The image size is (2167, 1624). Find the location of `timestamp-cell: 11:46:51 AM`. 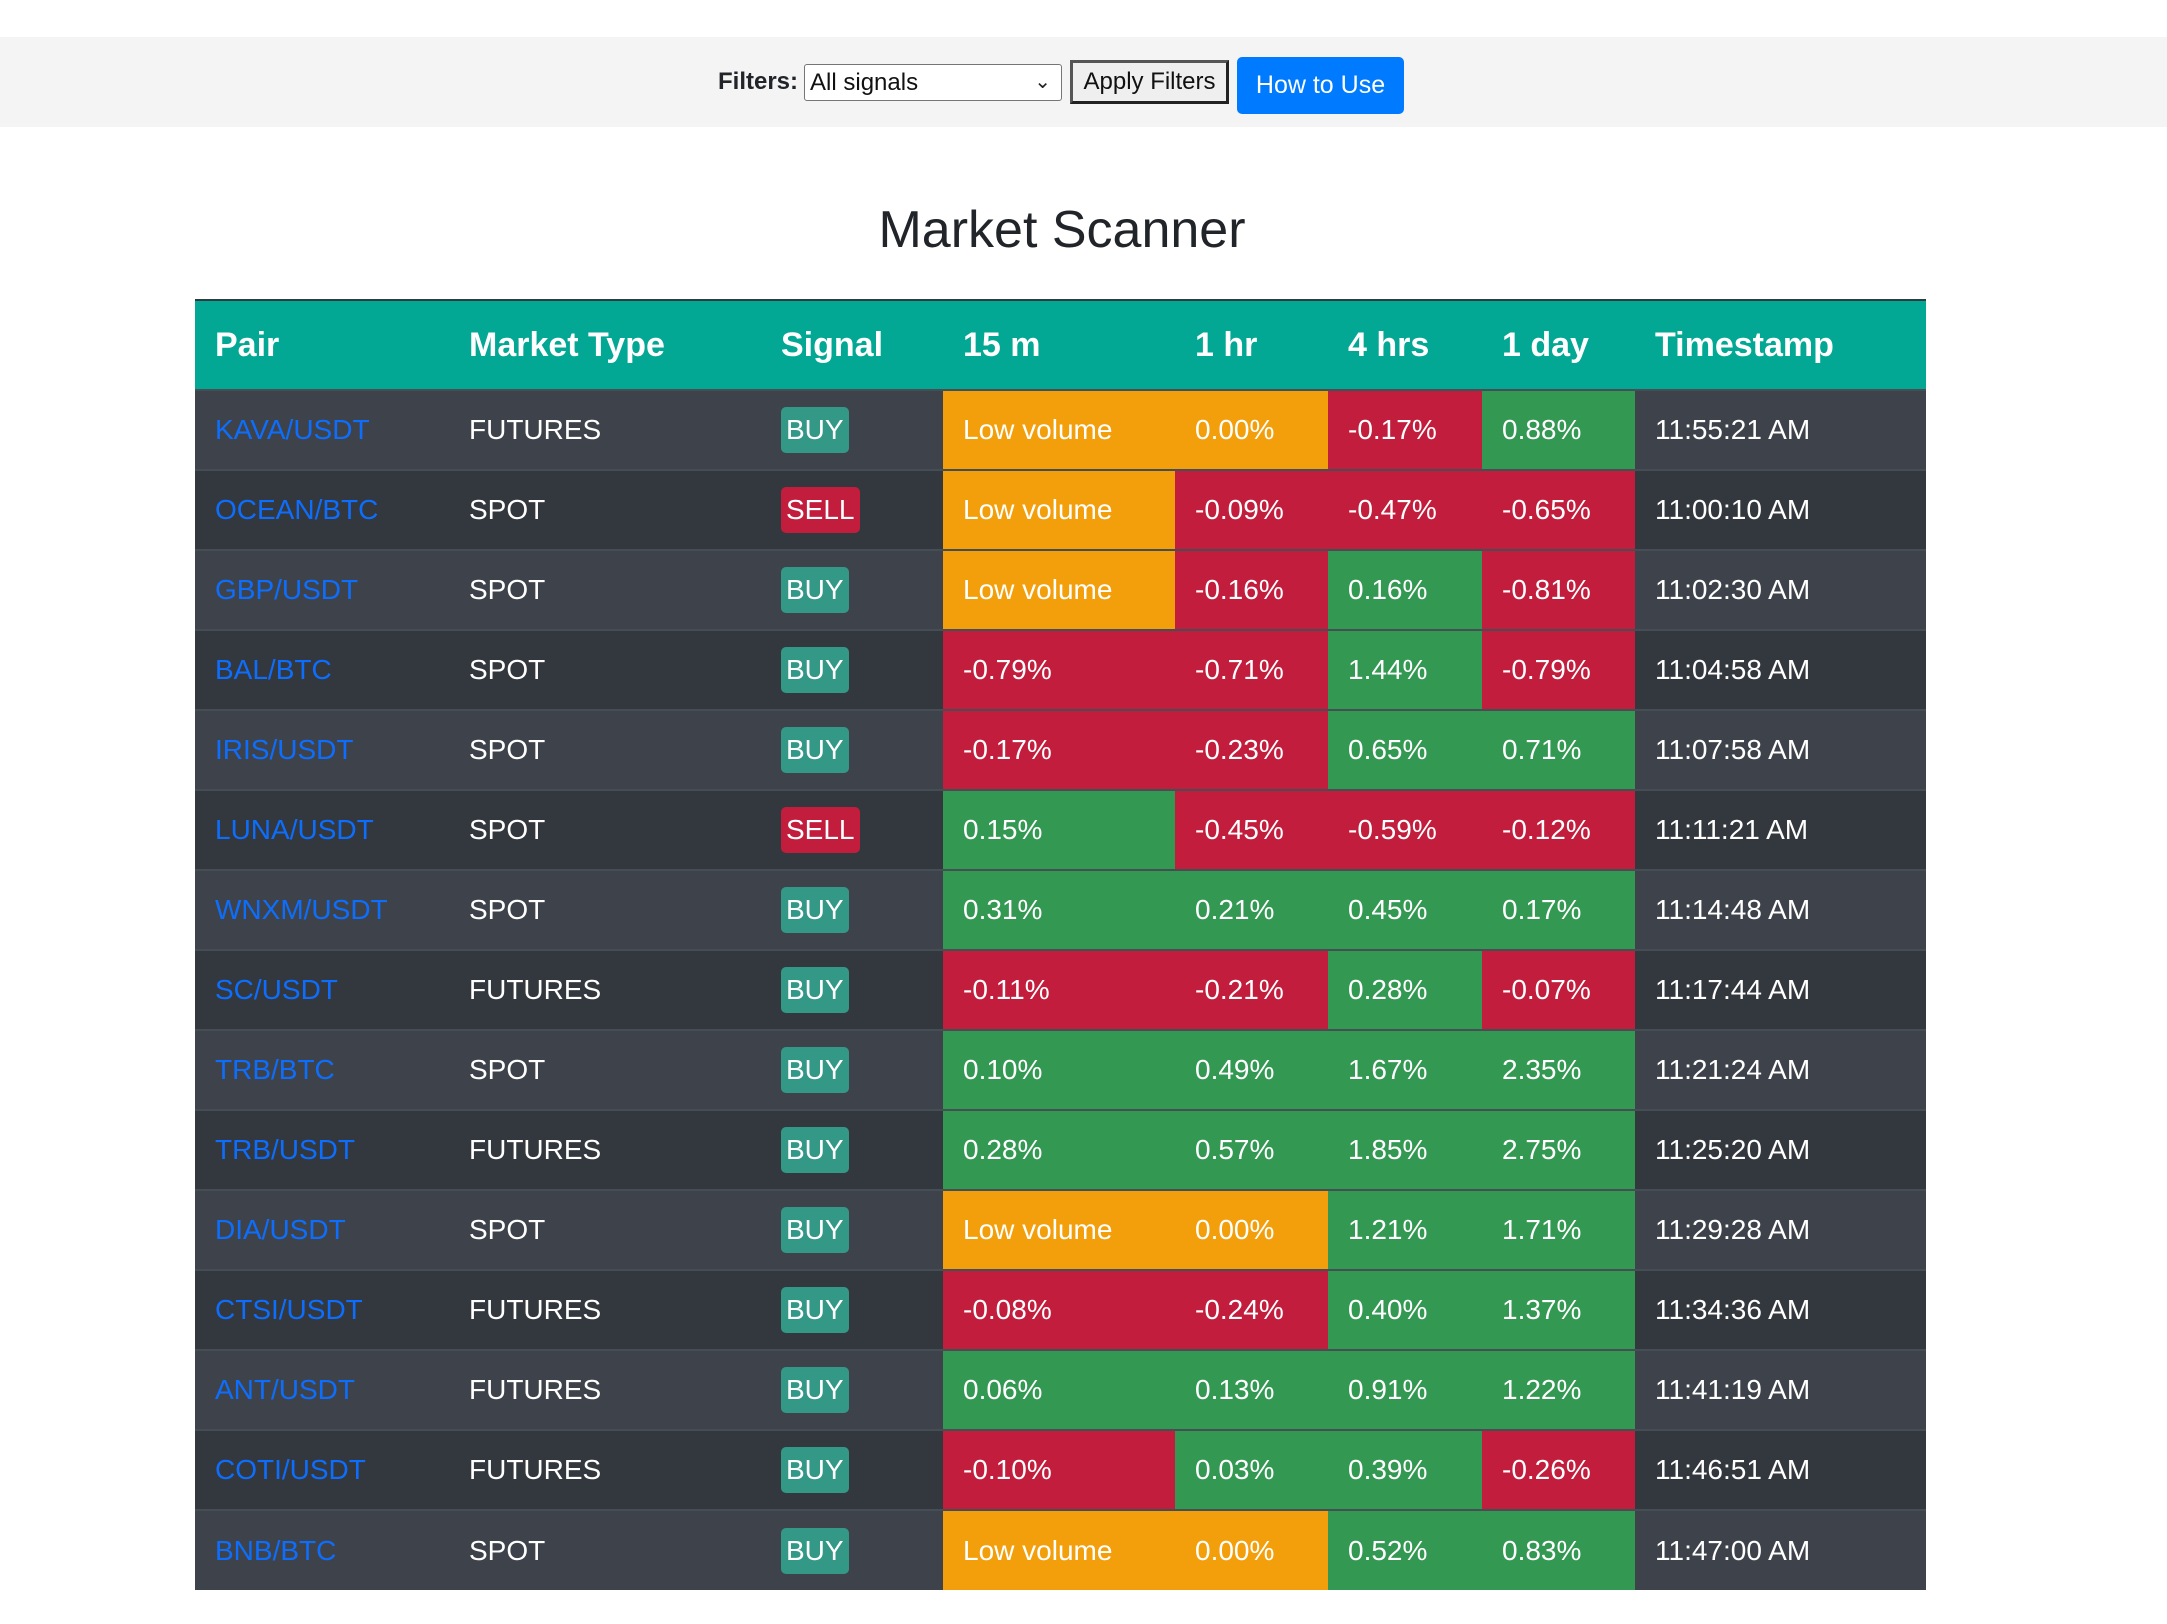

timestamp-cell: 11:46:51 AM is located at coordinates (1780, 1469).